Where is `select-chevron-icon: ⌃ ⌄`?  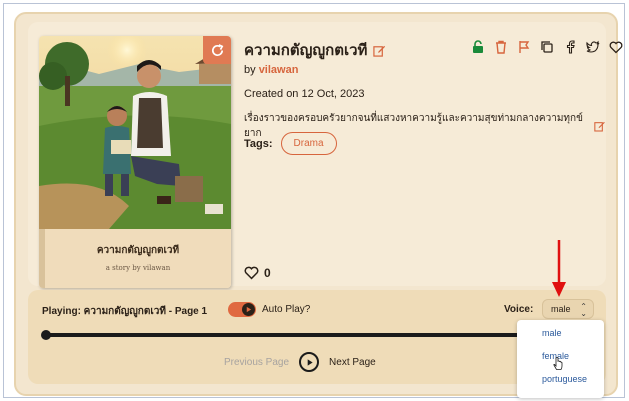 select-chevron-icon: ⌃ ⌄ is located at coordinates (583, 310).